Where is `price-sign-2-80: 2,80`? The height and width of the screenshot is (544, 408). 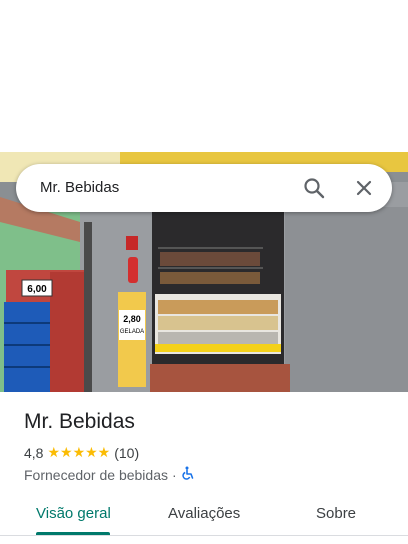
price-sign-2-80: 2,80 is located at coordinates (132, 319).